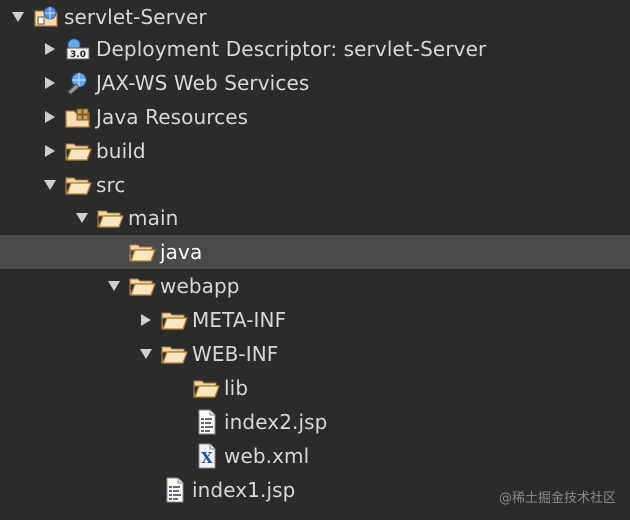  I want to click on tree-item-label: lib, so click(236, 388).